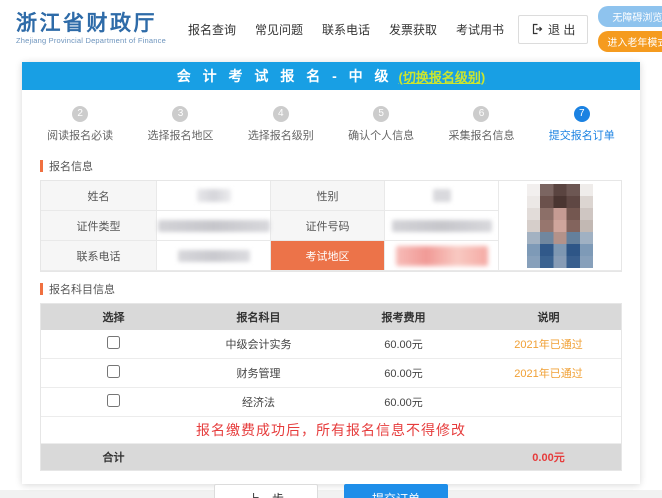 The width and height of the screenshot is (662, 498). I want to click on photo-mosaic, so click(560, 225).